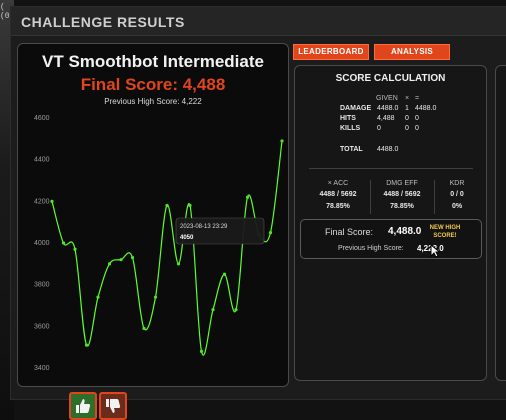  What do you see at coordinates (407, 128) in the screenshot?
I see `row-kills-mult: 0` at bounding box center [407, 128].